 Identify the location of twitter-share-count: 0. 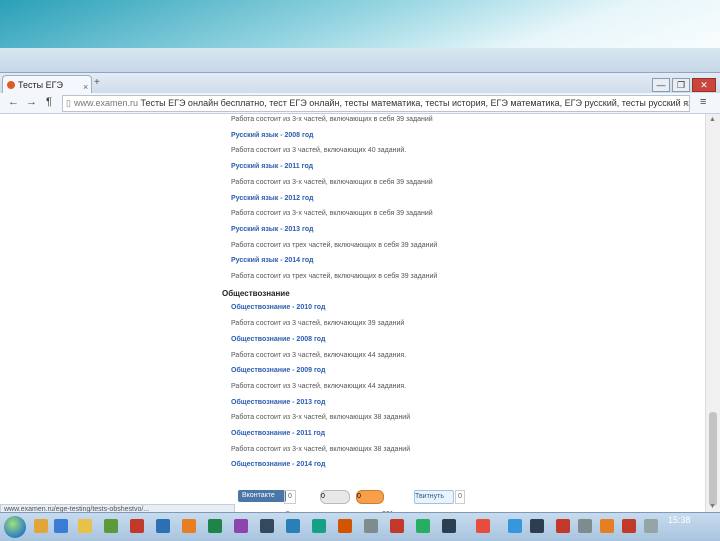
(460, 497).